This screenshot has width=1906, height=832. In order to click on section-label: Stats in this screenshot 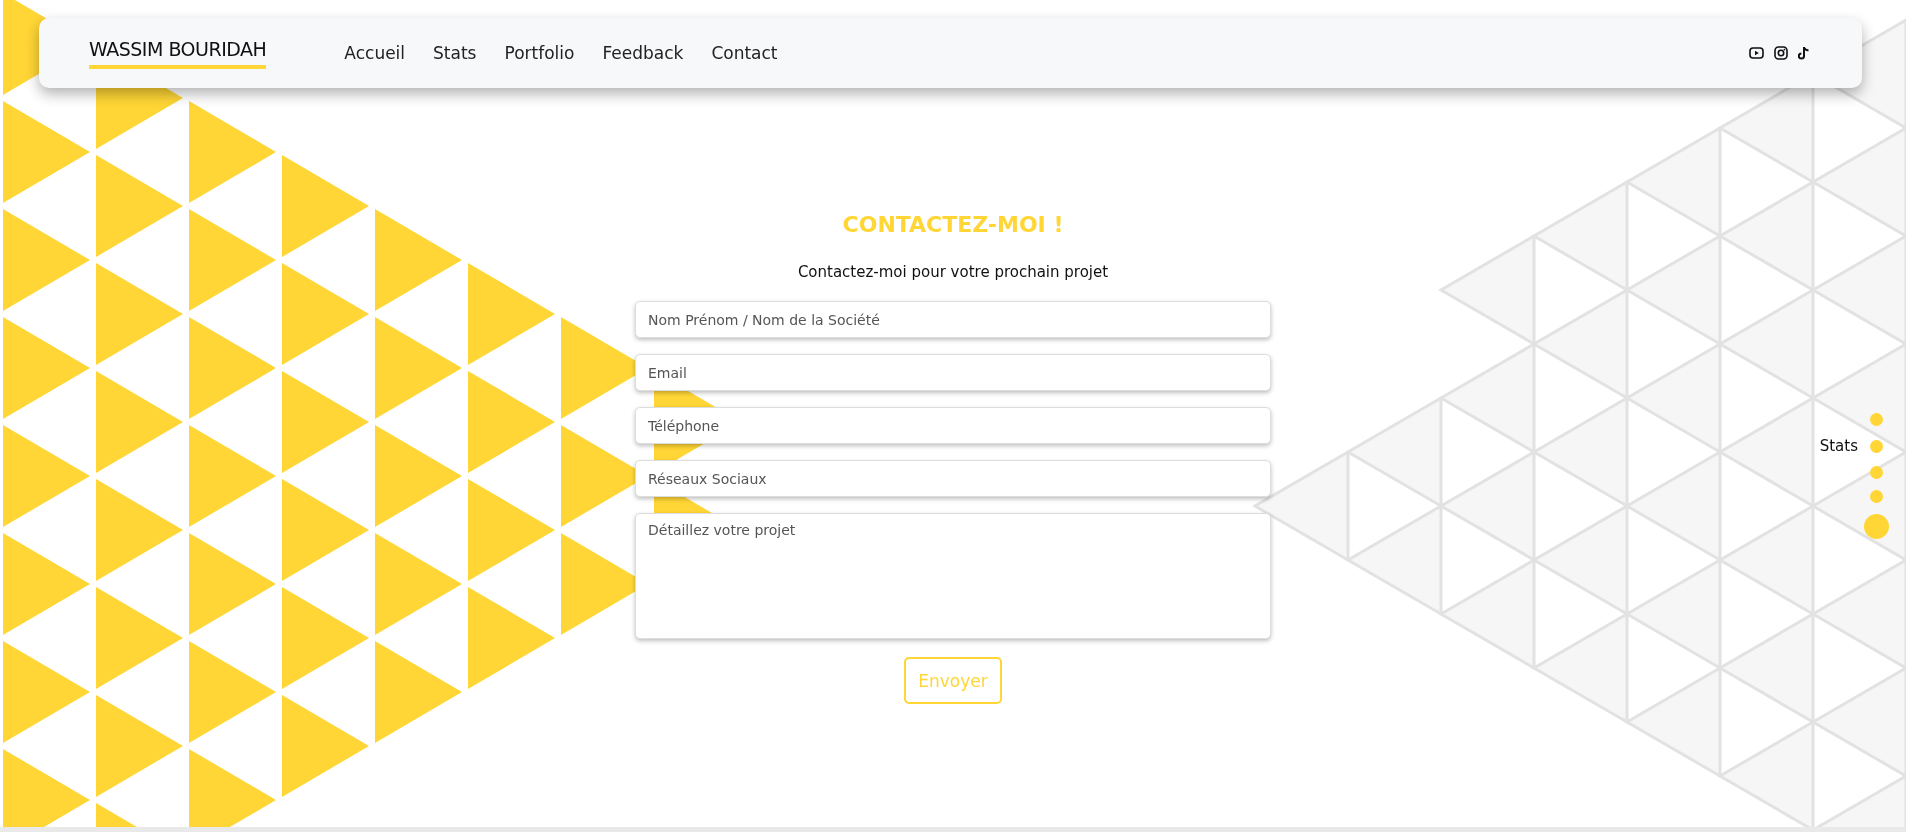, I will do `click(1838, 446)`.